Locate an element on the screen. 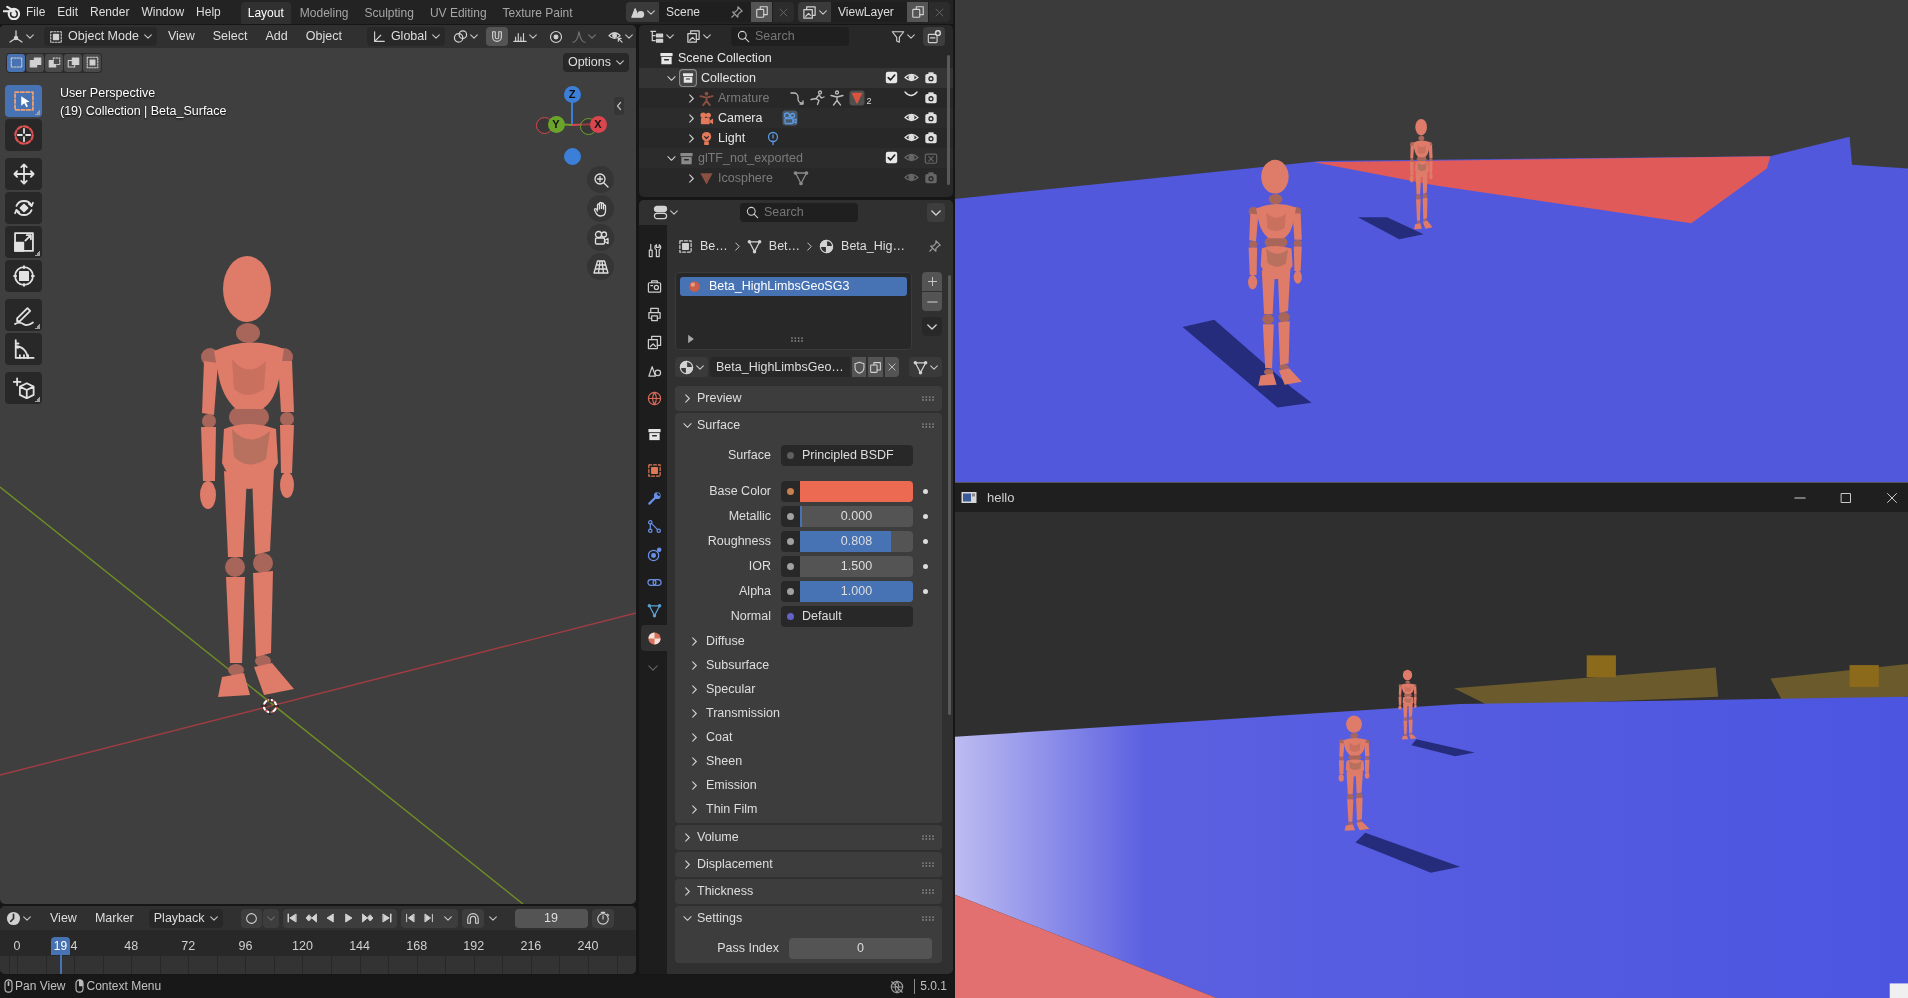  frame-range-button is located at coordinates (602, 918).